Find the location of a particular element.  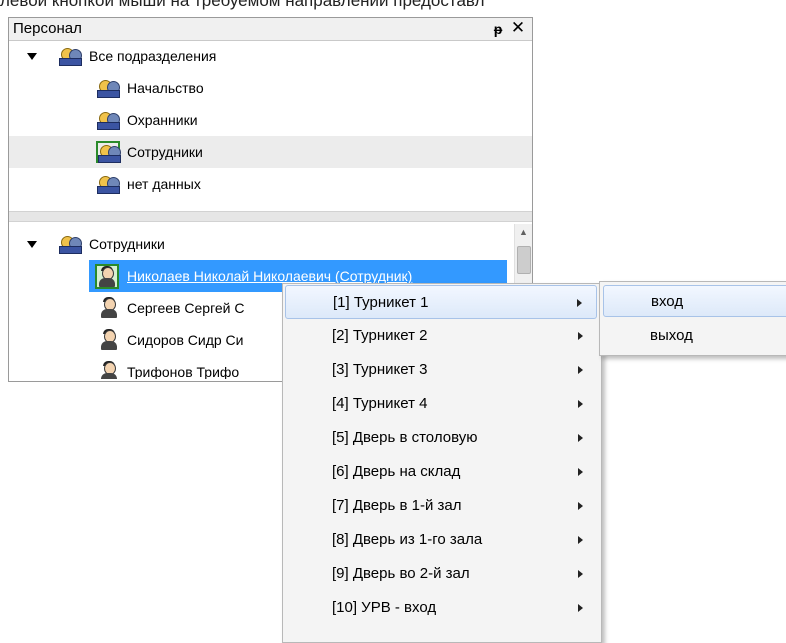

menu-item-canteen-door: [5] Дверь в столовую is located at coordinates (441, 438).